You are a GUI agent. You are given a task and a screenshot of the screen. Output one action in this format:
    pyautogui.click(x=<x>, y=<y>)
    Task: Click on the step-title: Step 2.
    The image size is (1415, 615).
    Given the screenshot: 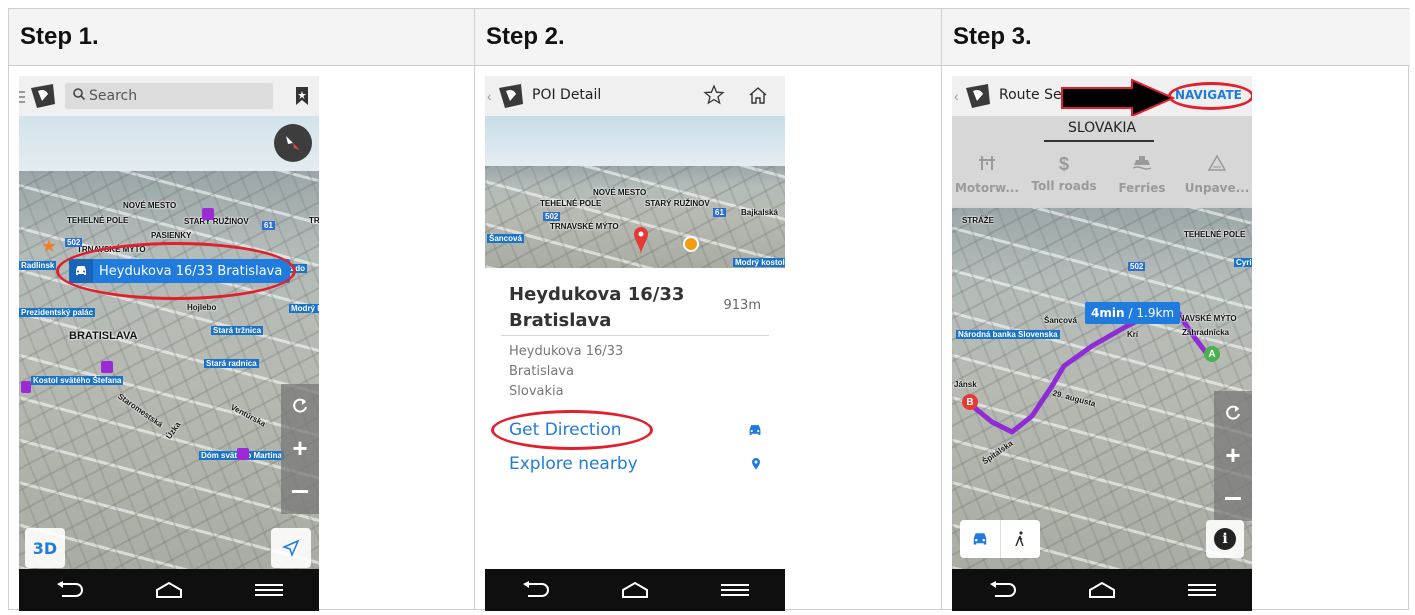 What is the action you would take?
    pyautogui.click(x=525, y=36)
    